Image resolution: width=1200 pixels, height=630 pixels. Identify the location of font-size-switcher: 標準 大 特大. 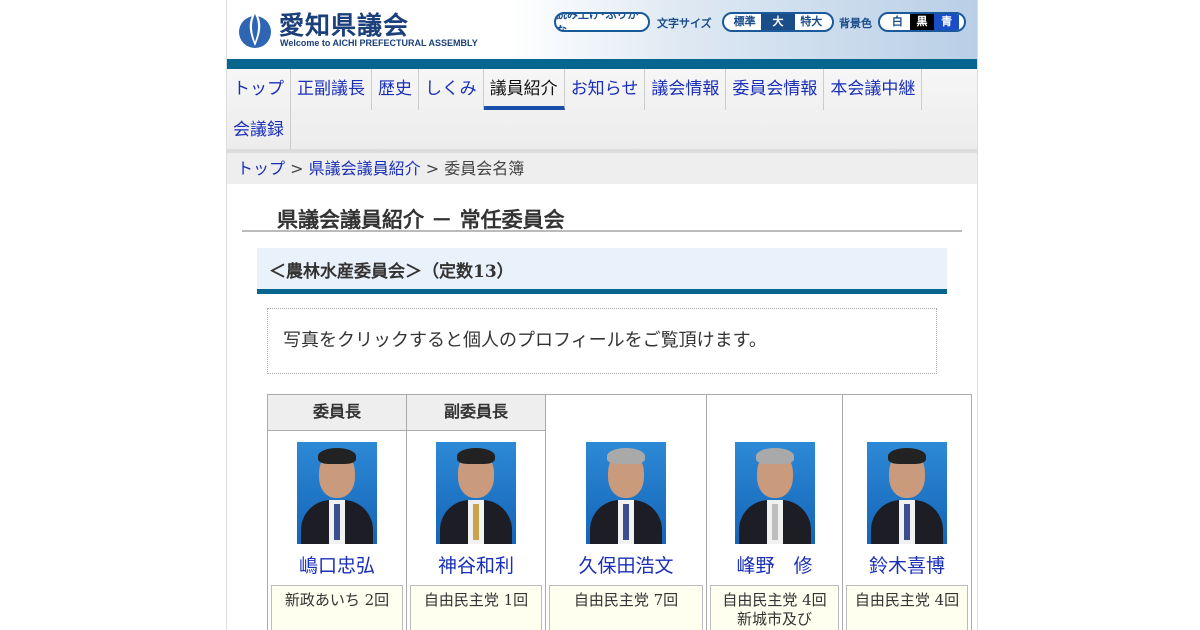
(778, 22).